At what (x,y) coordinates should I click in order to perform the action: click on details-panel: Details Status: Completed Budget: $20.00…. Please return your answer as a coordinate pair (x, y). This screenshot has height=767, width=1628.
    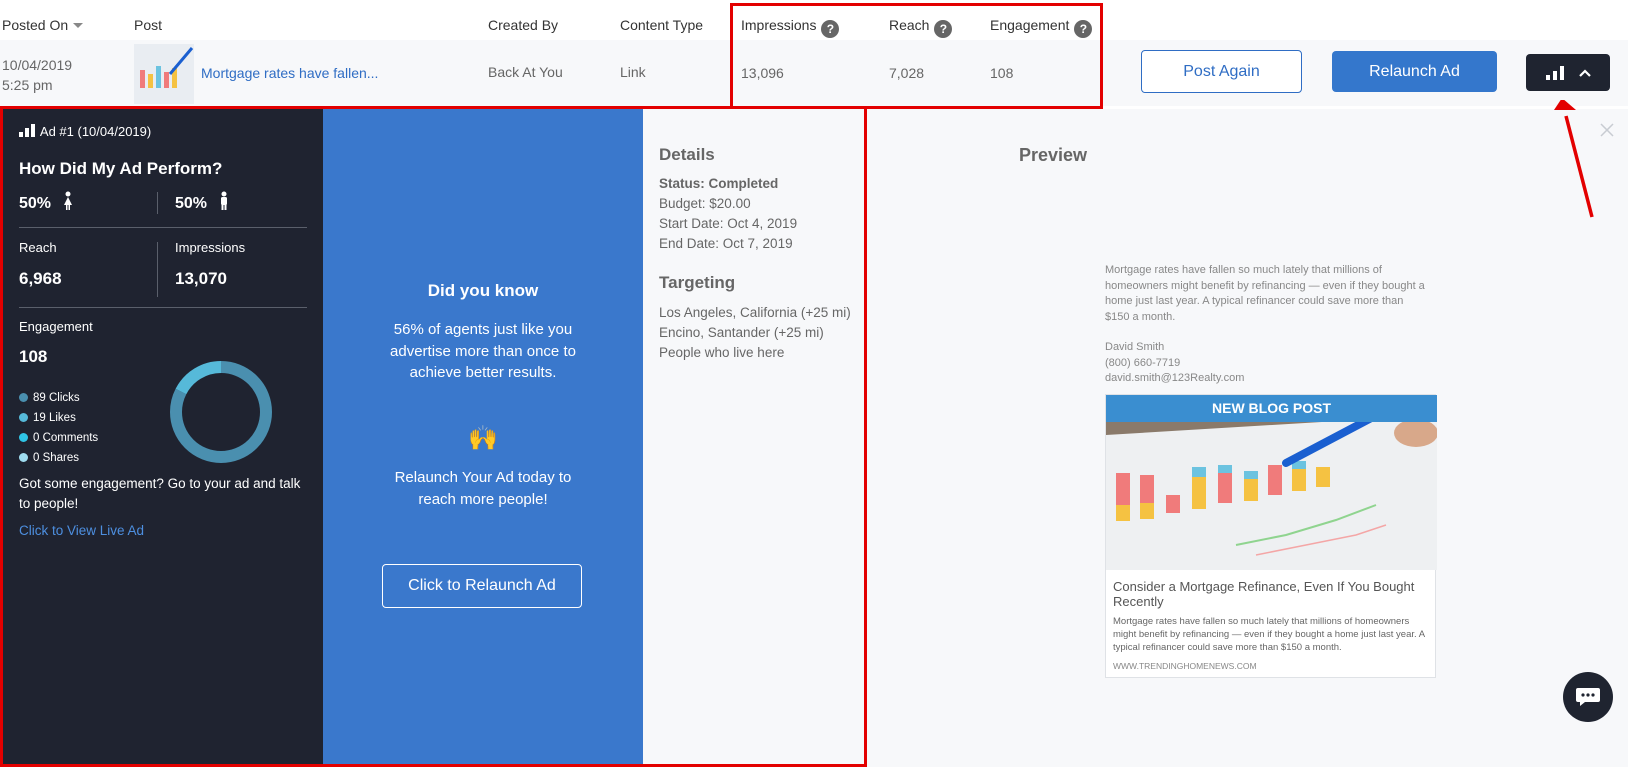
    Looking at the image, I should click on (754, 438).